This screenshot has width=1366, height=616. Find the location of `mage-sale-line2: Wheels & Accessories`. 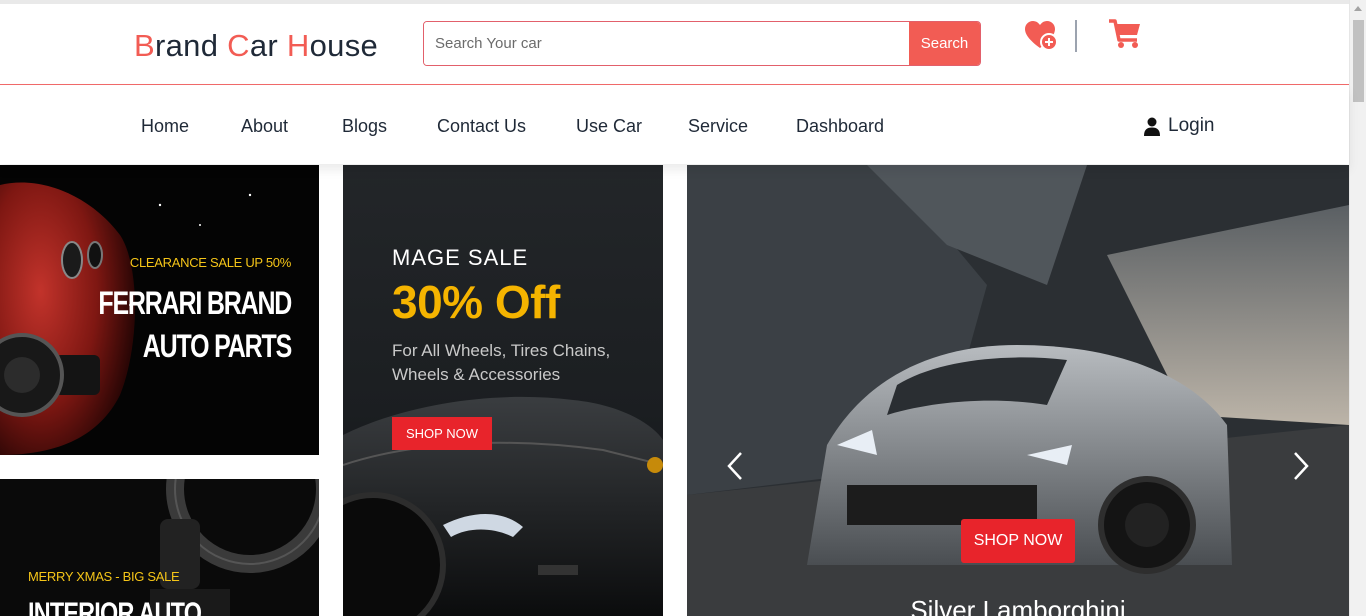

mage-sale-line2: Wheels & Accessories is located at coordinates (476, 374).